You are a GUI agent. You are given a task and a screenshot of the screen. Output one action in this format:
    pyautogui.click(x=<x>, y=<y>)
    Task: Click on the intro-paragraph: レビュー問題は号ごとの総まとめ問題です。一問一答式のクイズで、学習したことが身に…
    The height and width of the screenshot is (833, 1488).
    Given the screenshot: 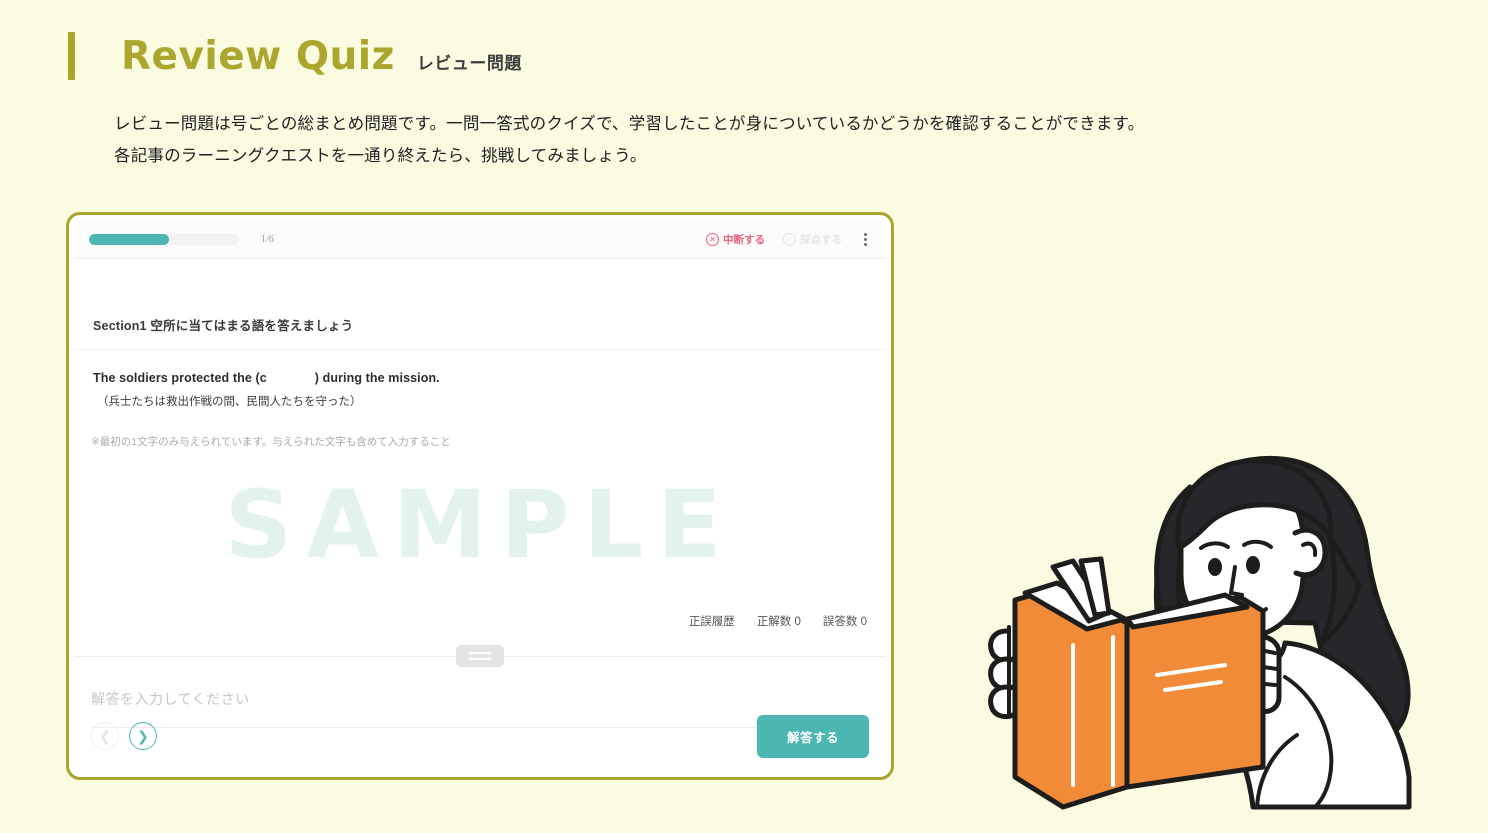 What is the action you would take?
    pyautogui.click(x=629, y=140)
    